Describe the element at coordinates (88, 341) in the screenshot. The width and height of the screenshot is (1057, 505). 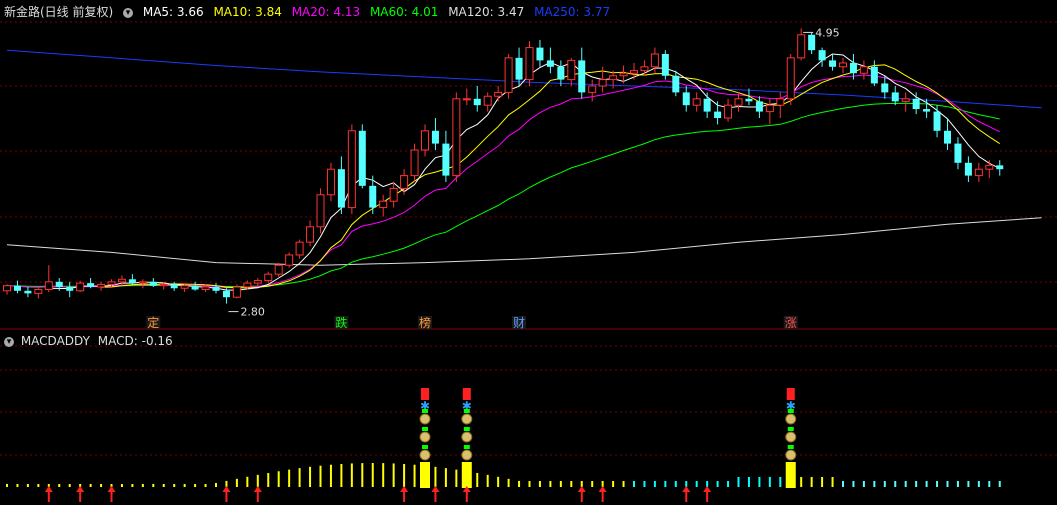
I see `indicator-header: ▾ MACDADDY MACD: -0.16` at that location.